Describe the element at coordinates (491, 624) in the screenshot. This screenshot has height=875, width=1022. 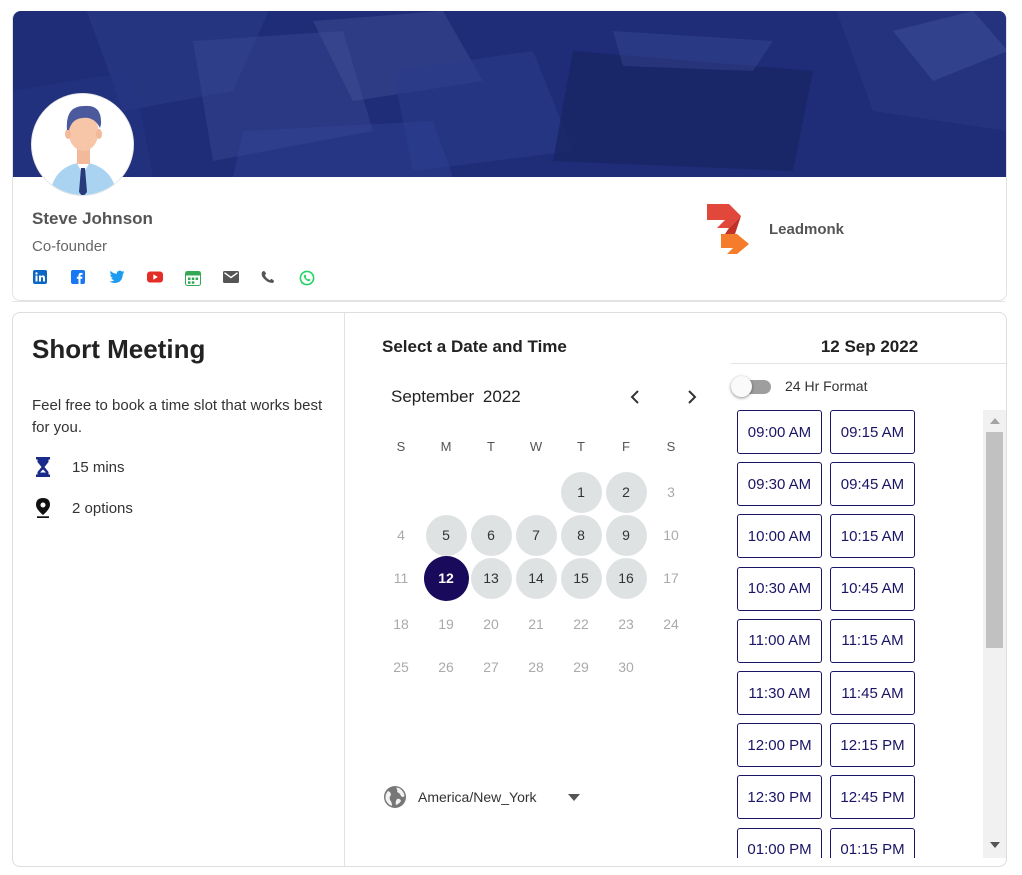
I see `calendar-day: 20` at that location.